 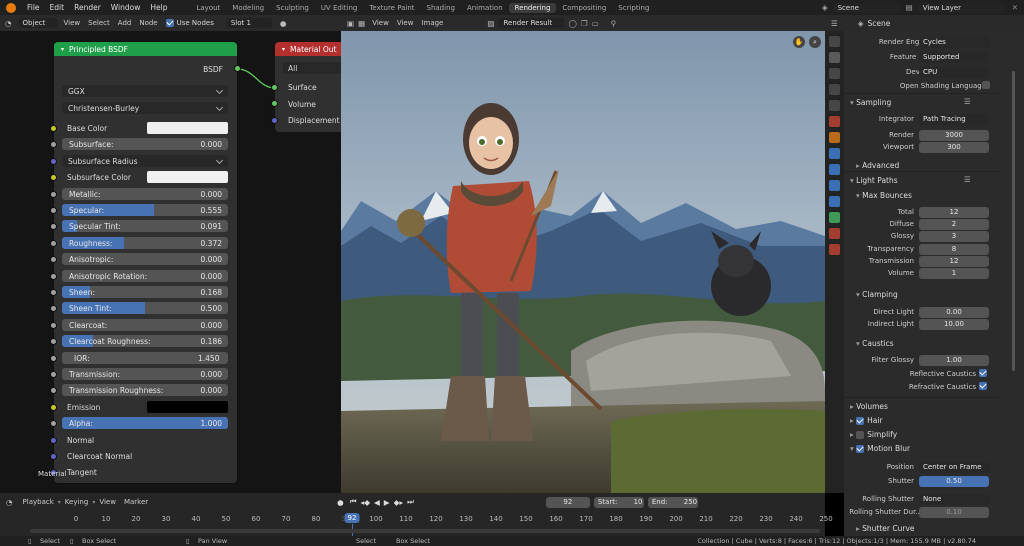 I want to click on image-editor-type-icon: ▣, so click(x=350, y=23).